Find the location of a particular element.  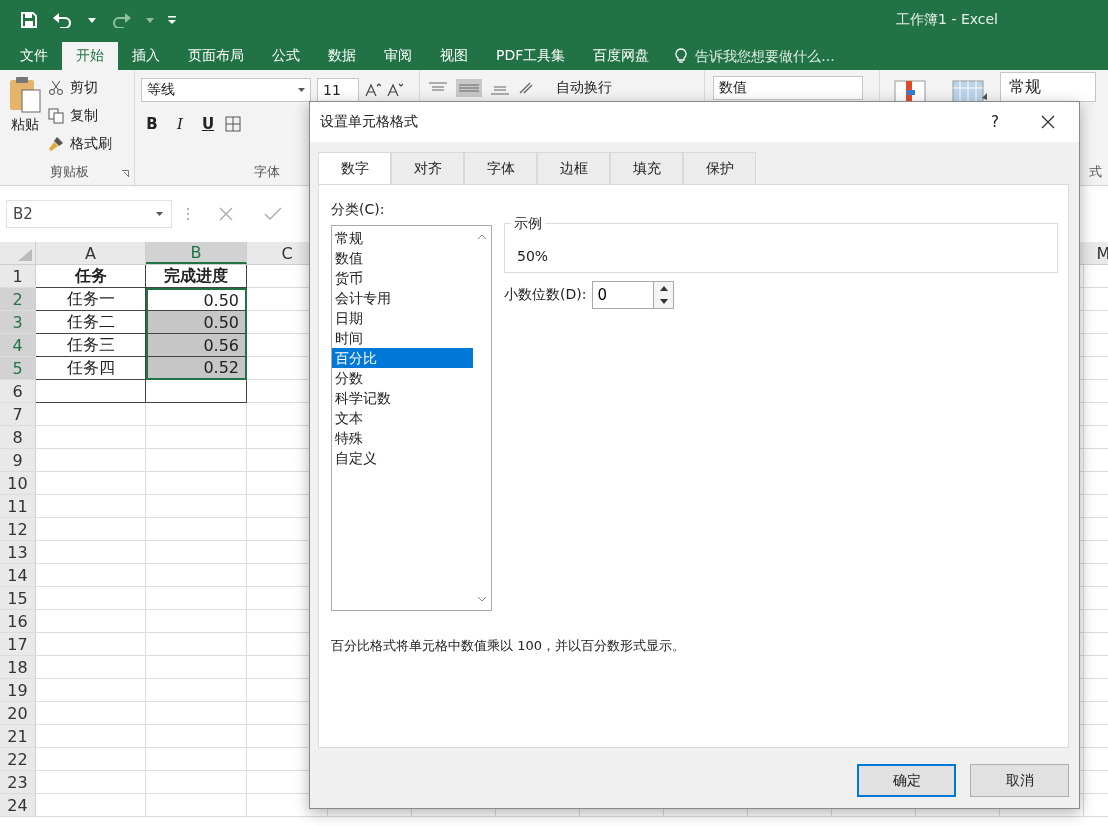

row-header: 21 is located at coordinates (18, 736).